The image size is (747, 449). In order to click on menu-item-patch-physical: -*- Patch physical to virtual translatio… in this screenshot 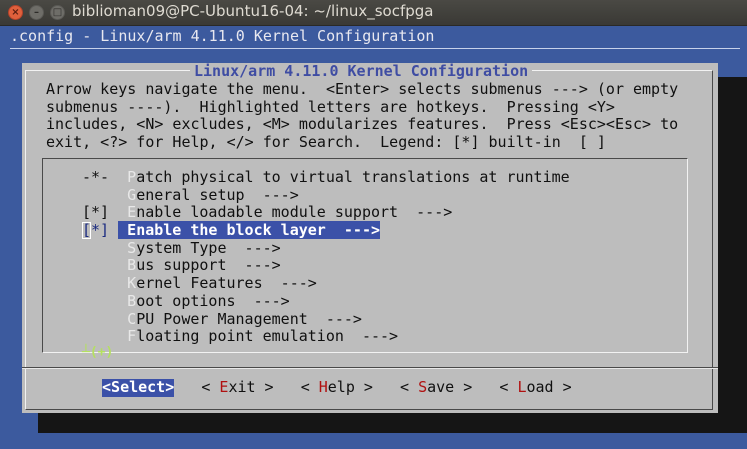, I will do `click(326, 177)`.